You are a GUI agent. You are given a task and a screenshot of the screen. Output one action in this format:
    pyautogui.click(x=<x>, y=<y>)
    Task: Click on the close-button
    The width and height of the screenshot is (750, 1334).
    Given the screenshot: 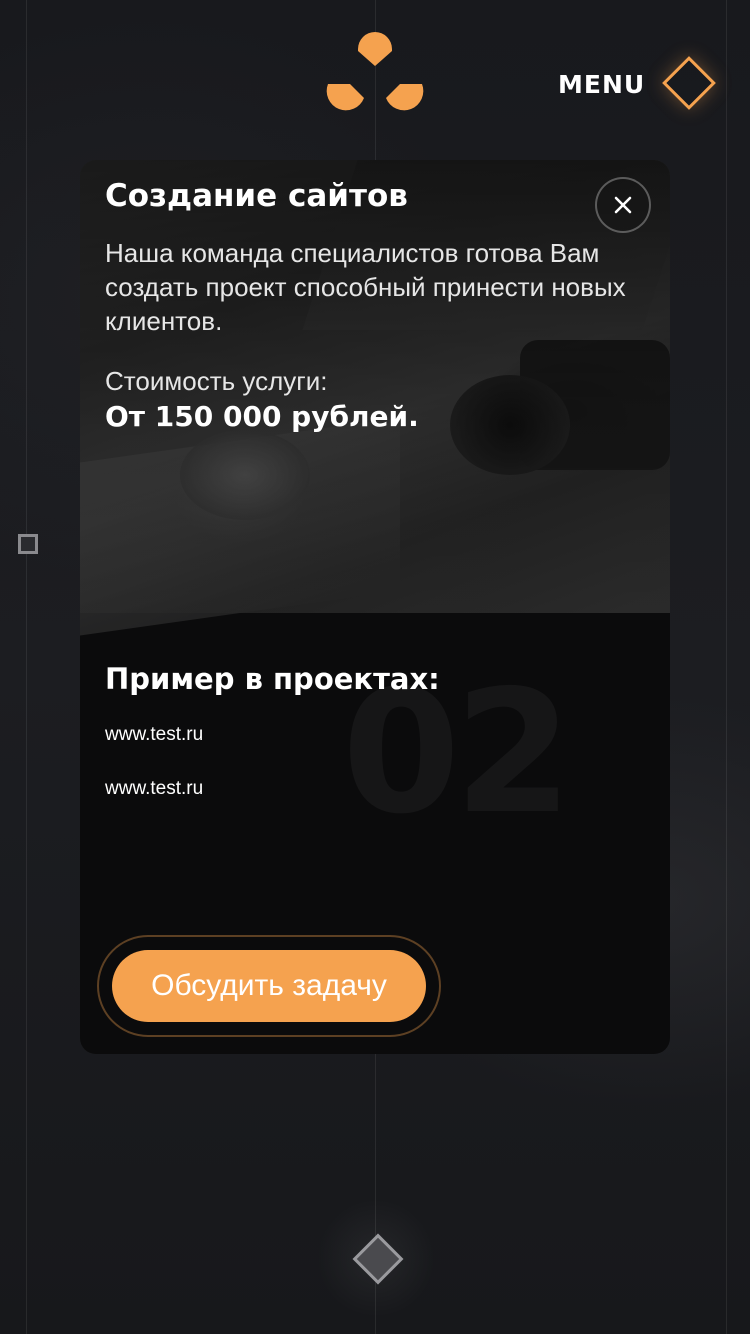 What is the action you would take?
    pyautogui.click(x=623, y=205)
    